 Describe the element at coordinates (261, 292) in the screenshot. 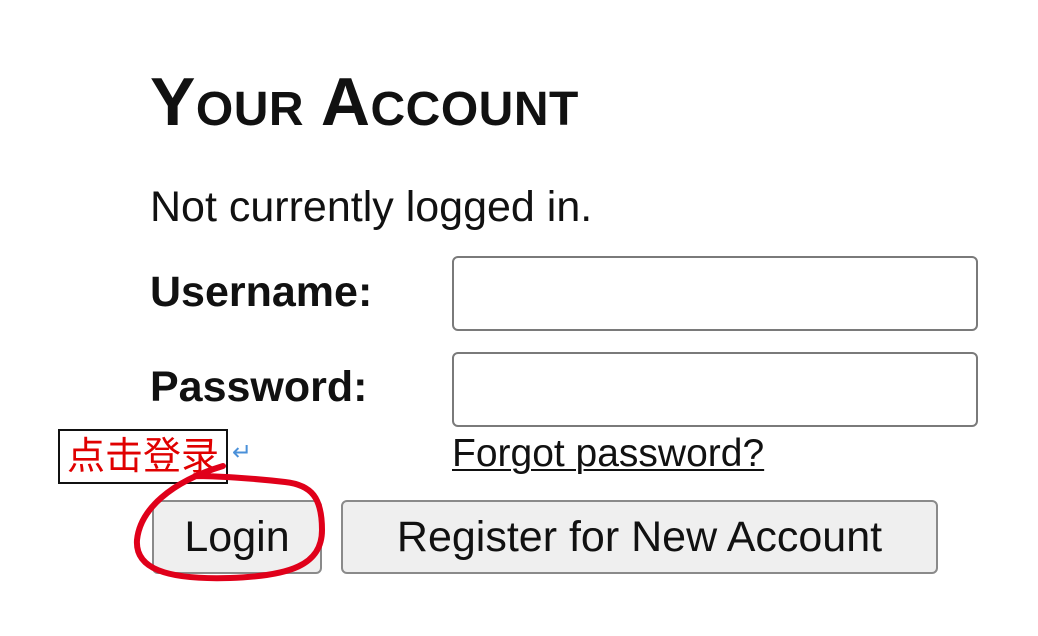

I see `username-label: Username:` at that location.